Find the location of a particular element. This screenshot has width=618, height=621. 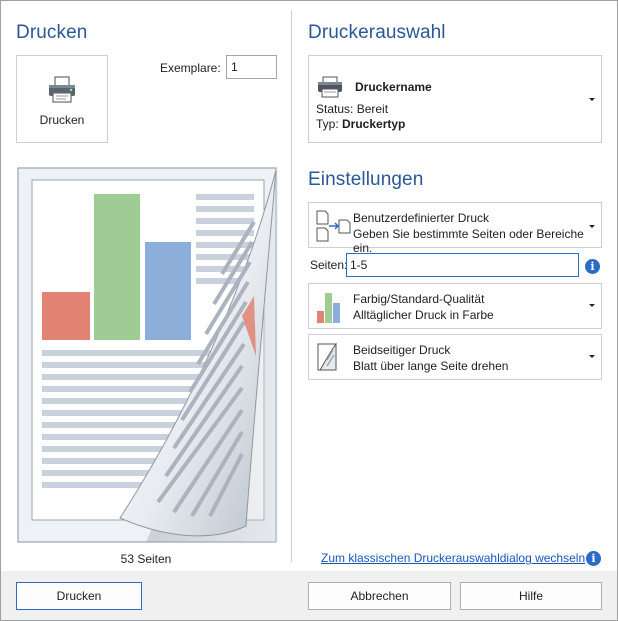

printer-selection-heading: Druckerauswahl is located at coordinates (377, 32).